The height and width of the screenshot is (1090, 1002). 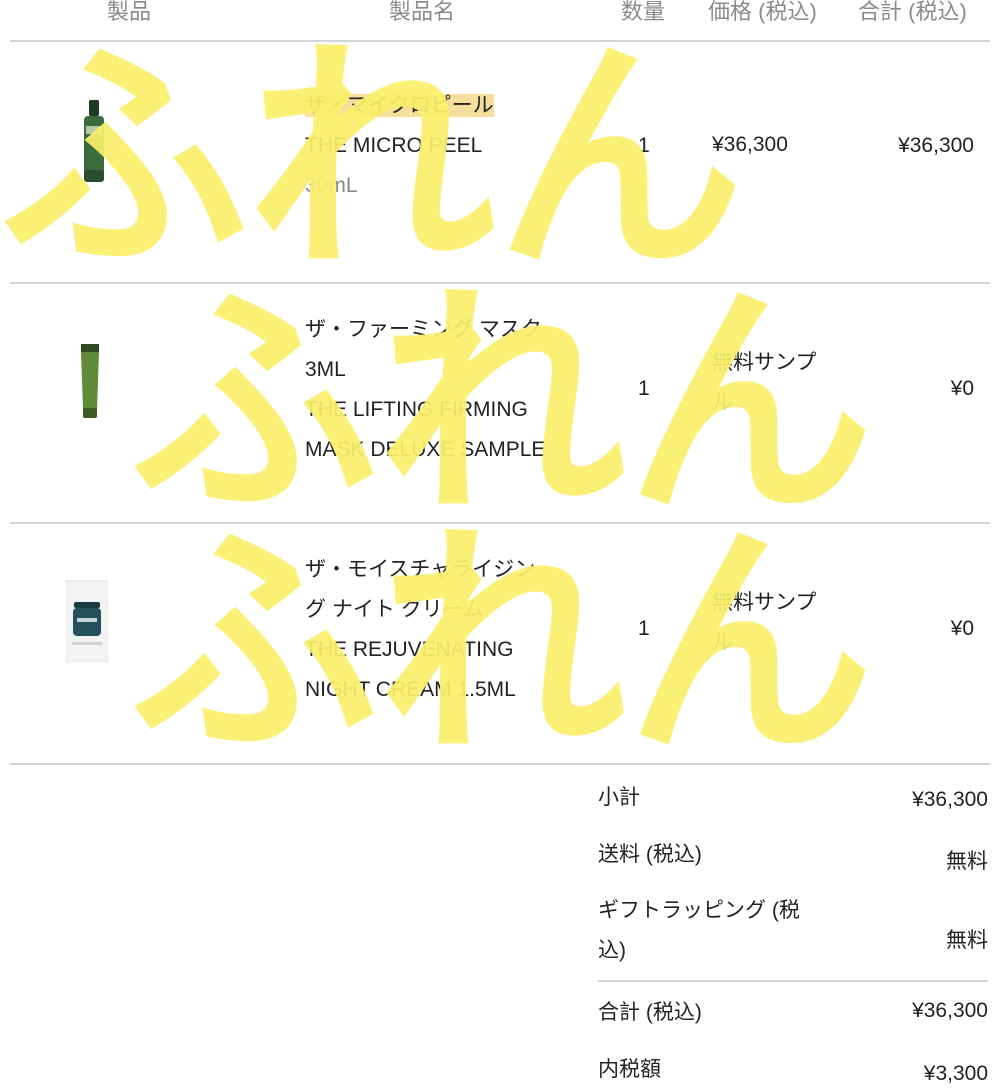 What do you see at coordinates (395, 609) in the screenshot?
I see `product-name-ja-2: グ ナイト クリーム` at bounding box center [395, 609].